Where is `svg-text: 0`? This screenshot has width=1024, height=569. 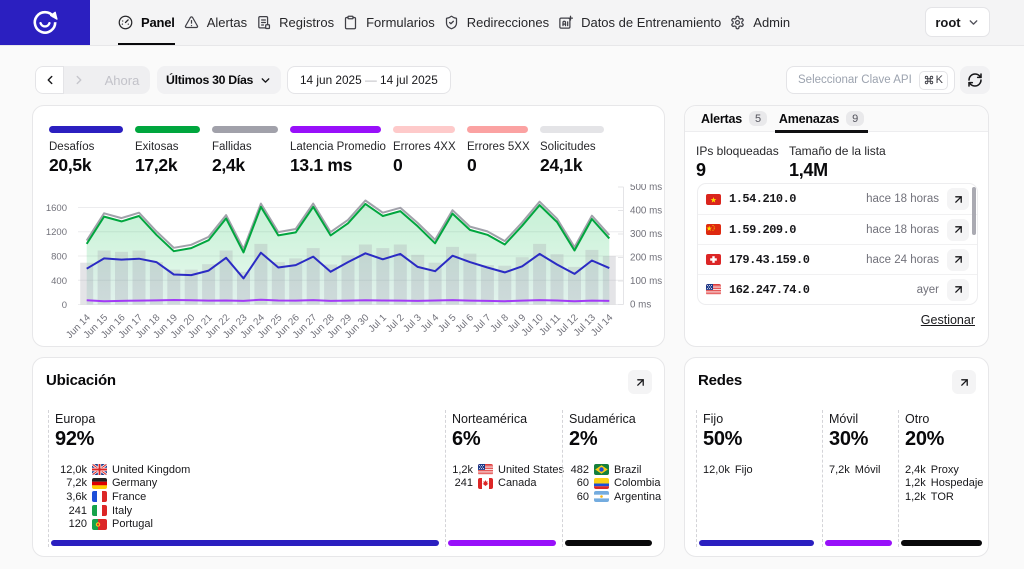
svg-text: 0 is located at coordinates (64, 305).